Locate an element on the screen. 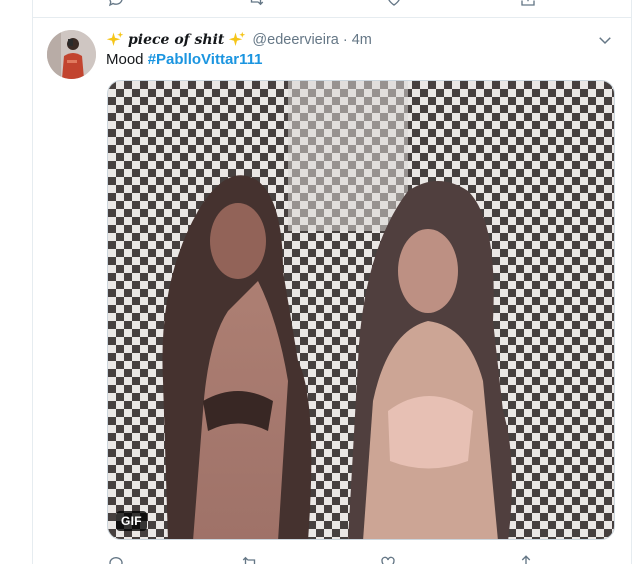 The width and height of the screenshot is (643, 564). tweet-divider is located at coordinates (332, 17).